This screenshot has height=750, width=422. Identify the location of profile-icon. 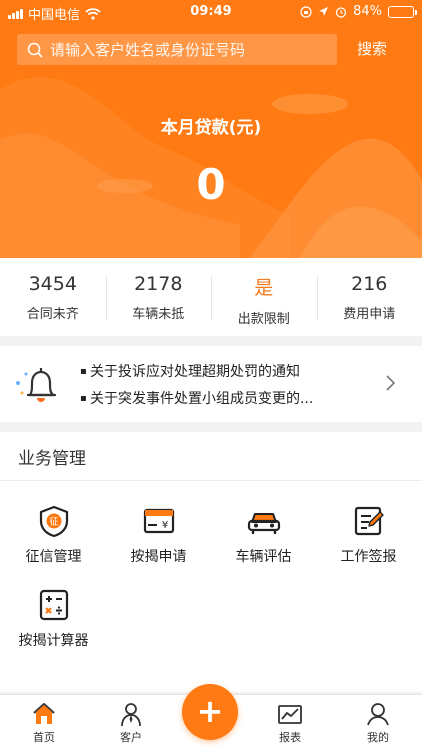
(378, 714).